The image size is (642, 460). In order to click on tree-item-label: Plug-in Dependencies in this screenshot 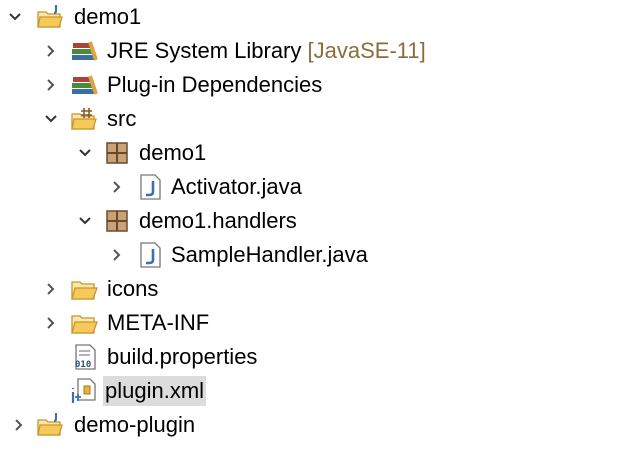, I will do `click(215, 84)`.